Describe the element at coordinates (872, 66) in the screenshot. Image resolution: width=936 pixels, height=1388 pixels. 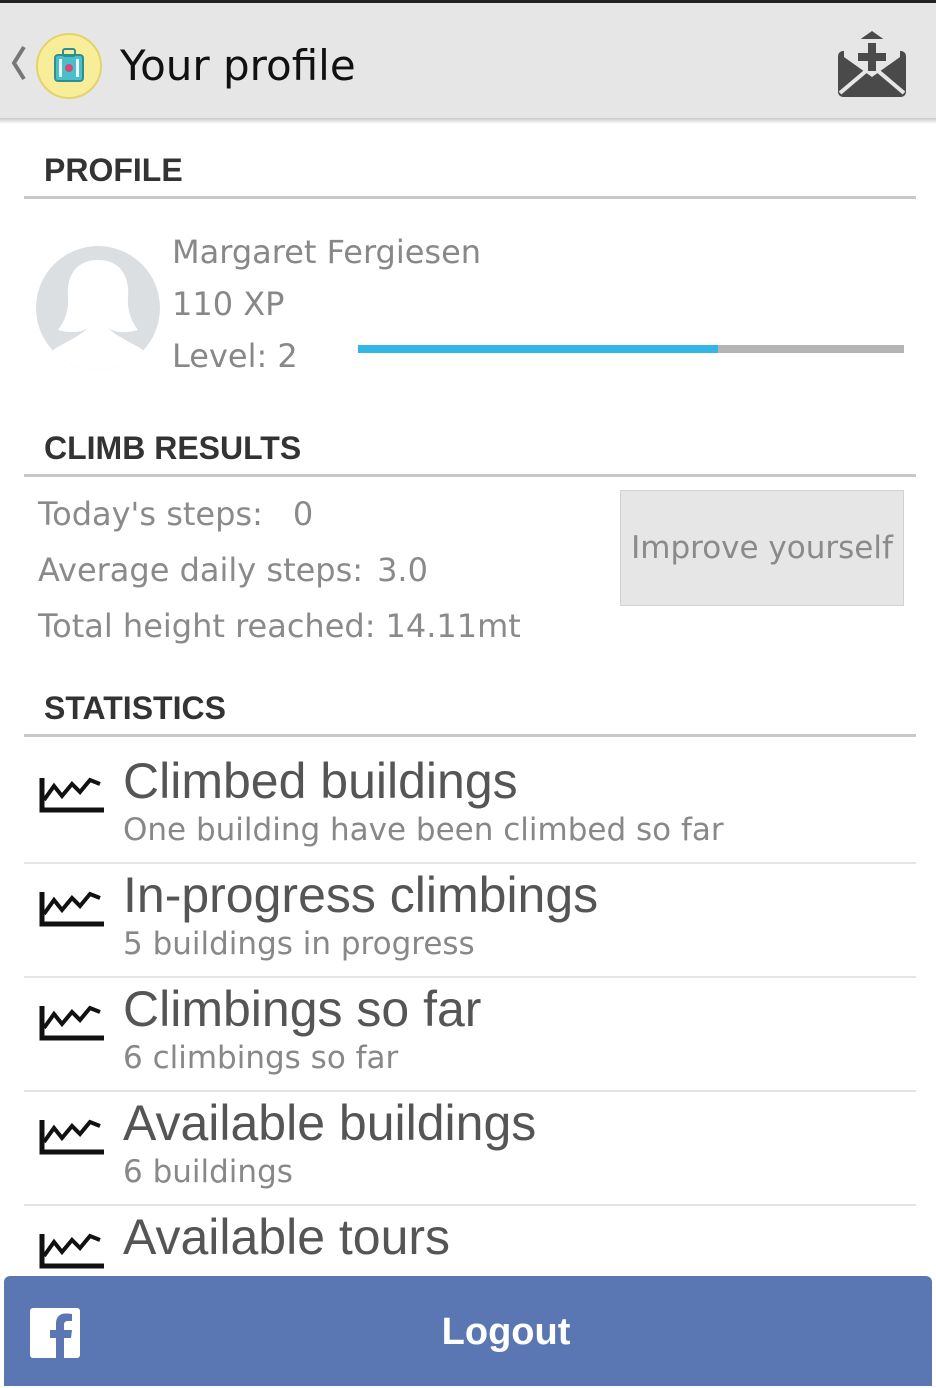
I see `mail-add-icon` at that location.